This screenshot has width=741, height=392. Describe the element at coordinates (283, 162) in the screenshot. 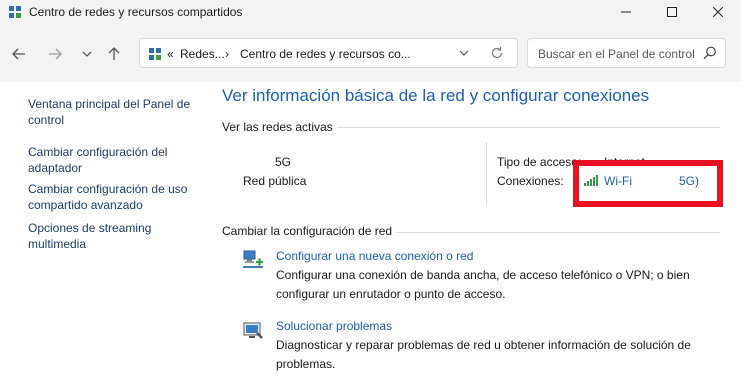

I see `network-name: 5G` at that location.